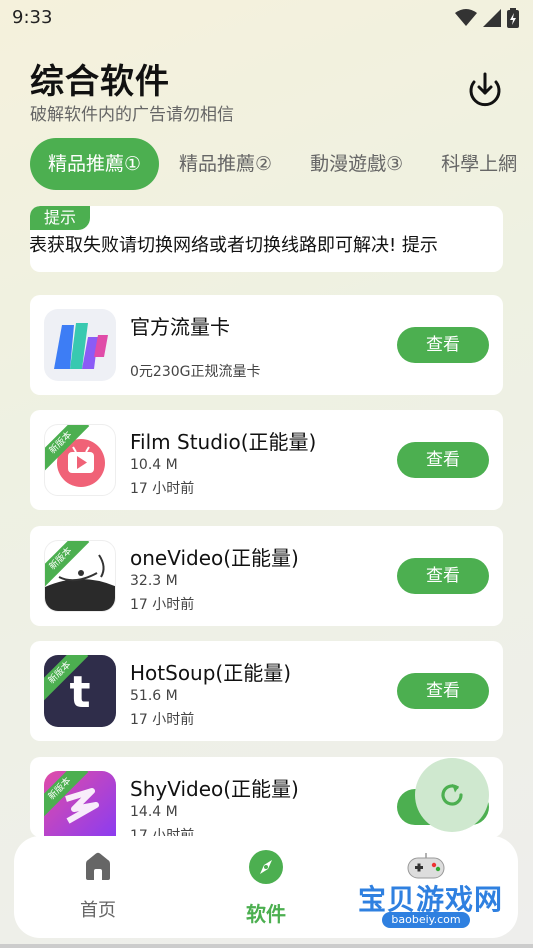 This screenshot has height=948, width=533. Describe the element at coordinates (195, 372) in the screenshot. I see `app-description: 0元230G正规流量卡` at that location.